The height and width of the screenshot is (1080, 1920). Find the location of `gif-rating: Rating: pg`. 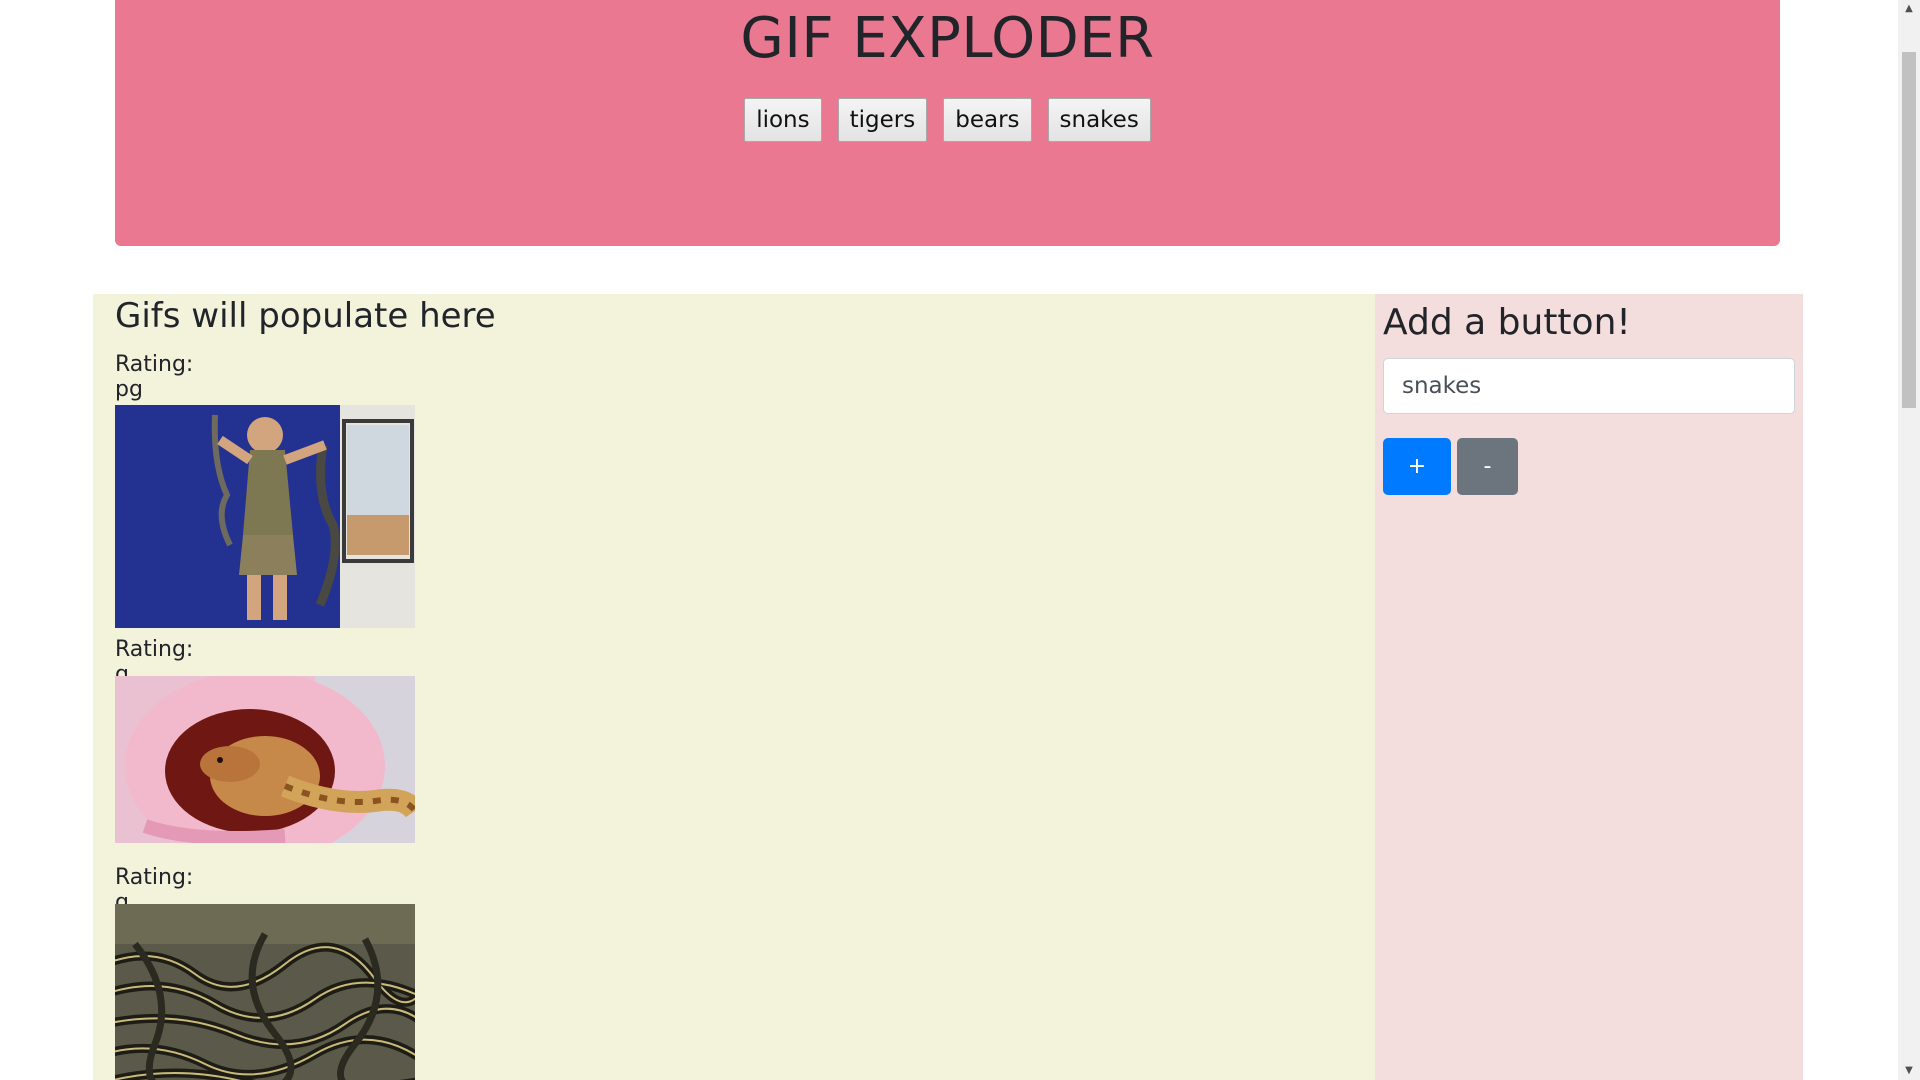

gif-rating: Rating: pg is located at coordinates (154, 377).